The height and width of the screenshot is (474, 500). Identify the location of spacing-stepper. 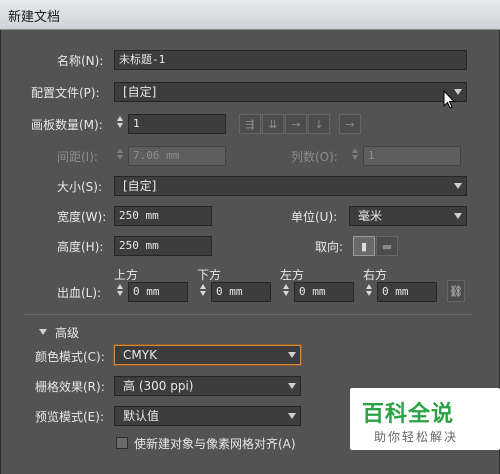
(120, 156).